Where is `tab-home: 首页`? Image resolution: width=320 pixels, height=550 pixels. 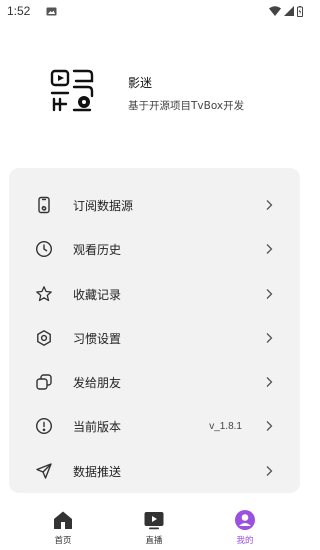
tab-home: 首页 is located at coordinates (63, 527).